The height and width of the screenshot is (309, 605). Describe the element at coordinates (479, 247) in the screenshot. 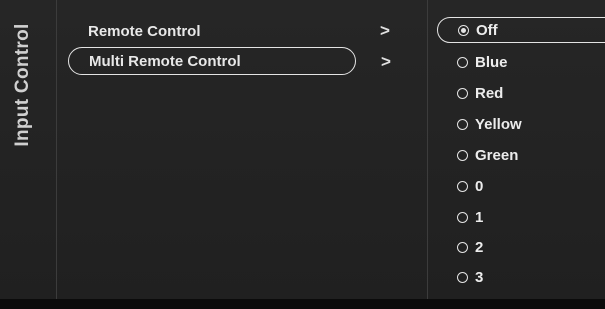

I see `option-label: 2` at that location.